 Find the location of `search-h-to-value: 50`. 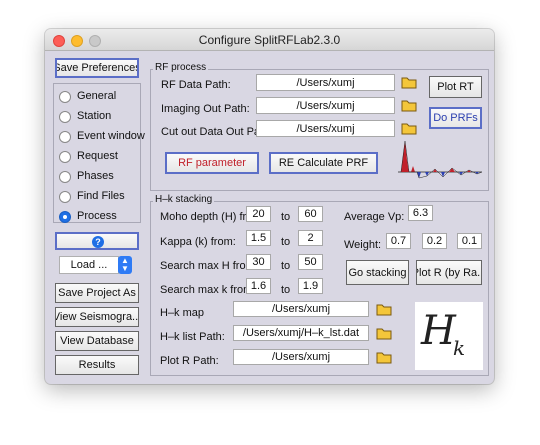

search-h-to-value: 50 is located at coordinates (310, 262).